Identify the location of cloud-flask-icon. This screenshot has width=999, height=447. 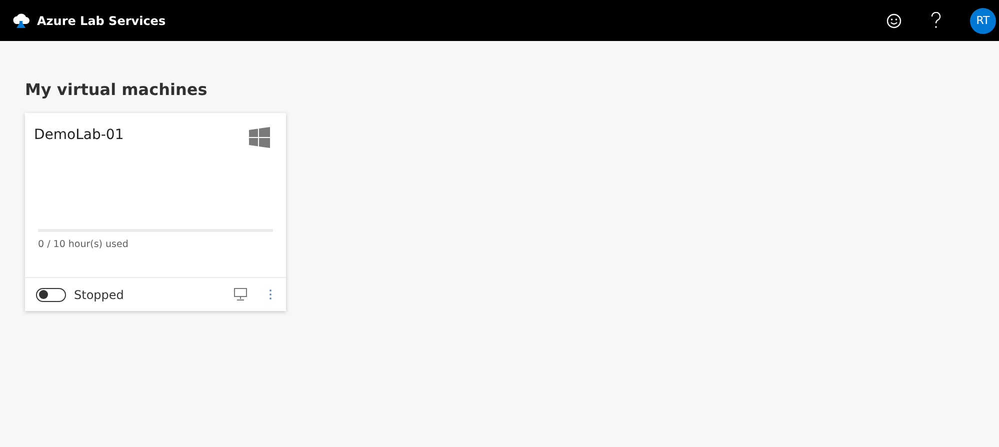
(21, 20).